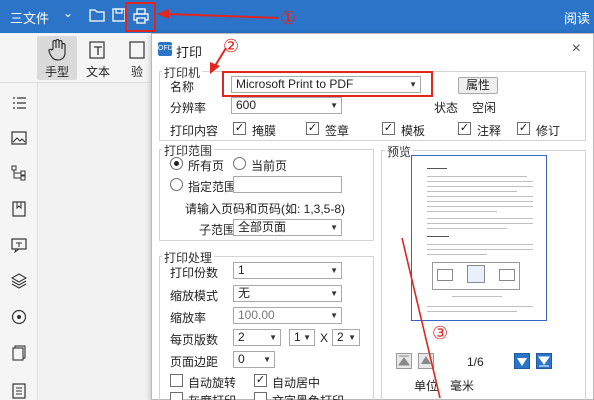 The height and width of the screenshot is (400, 594). I want to click on auto-rotate-checkbox, so click(176, 380).